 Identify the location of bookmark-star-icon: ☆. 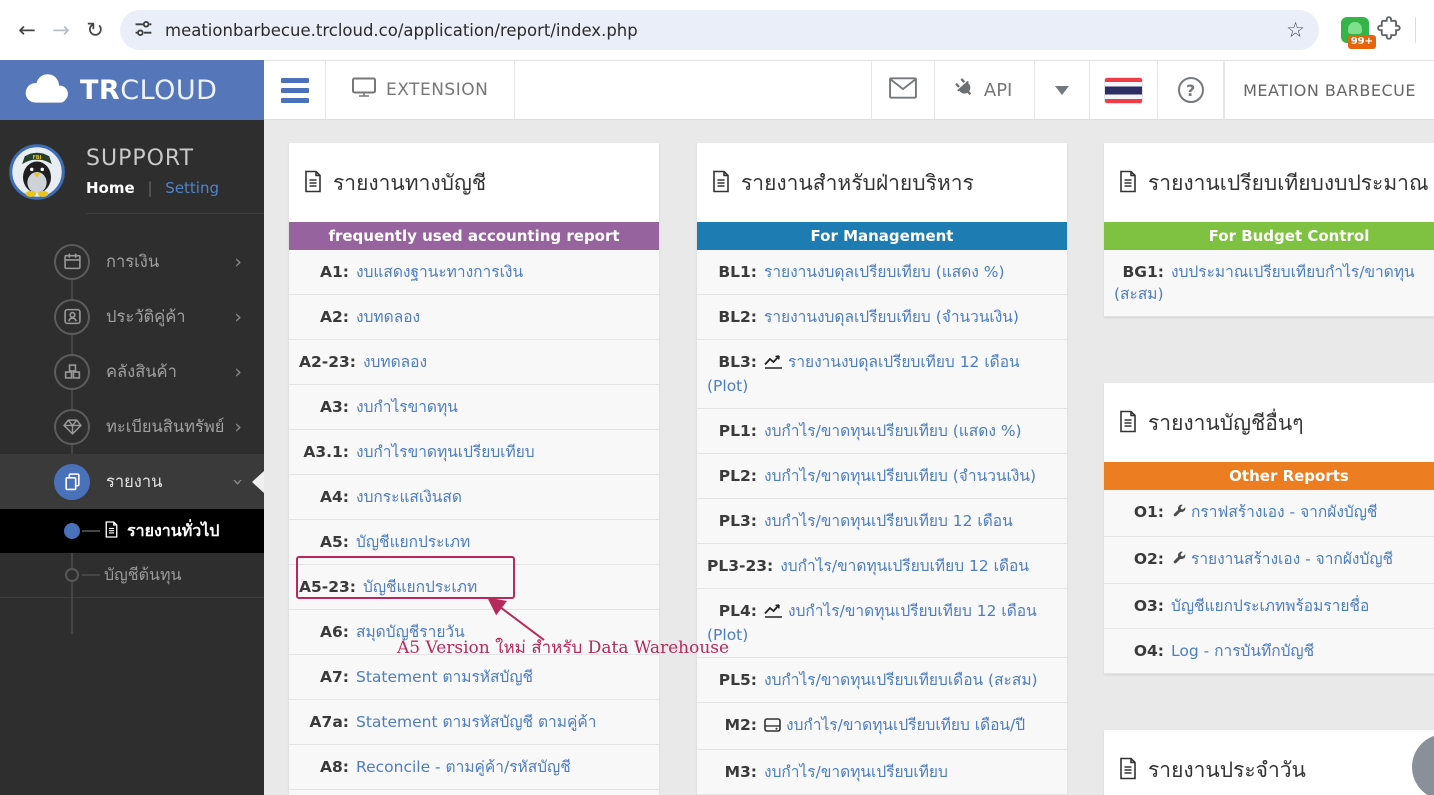
(1295, 30).